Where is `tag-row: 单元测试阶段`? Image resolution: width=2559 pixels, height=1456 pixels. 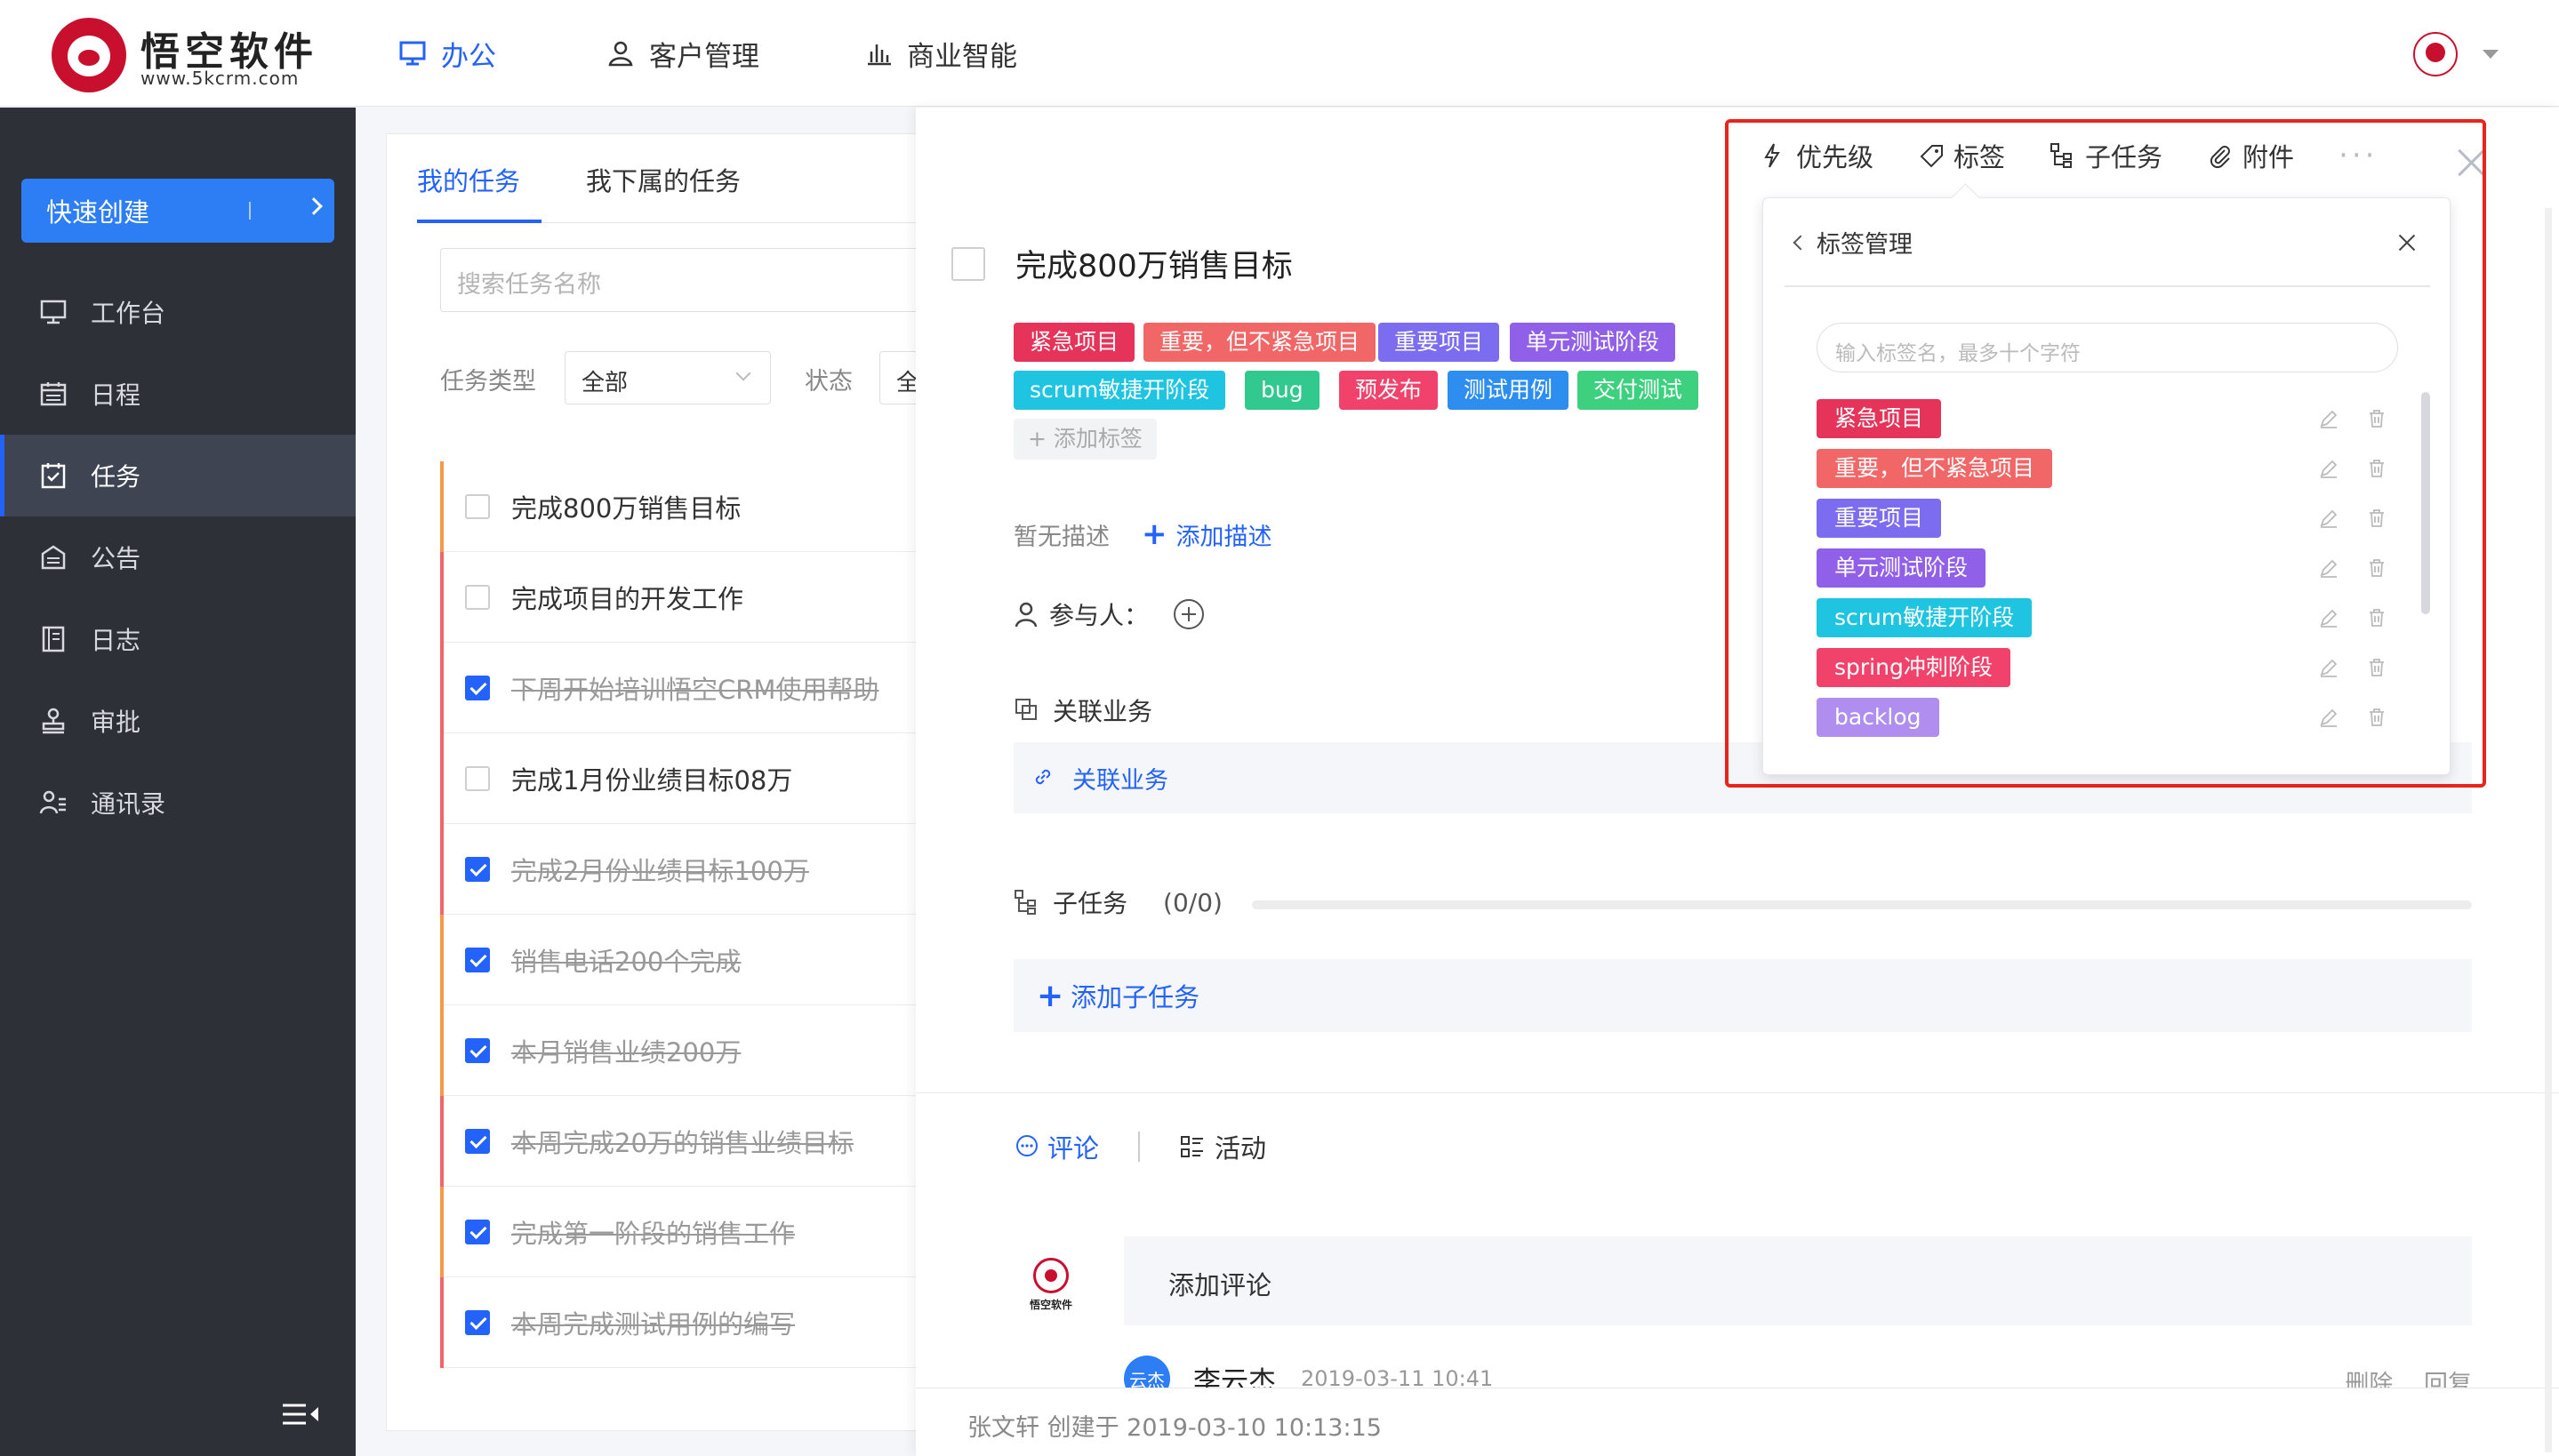
tag-row: 单元测试阶段 is located at coordinates (2110, 568).